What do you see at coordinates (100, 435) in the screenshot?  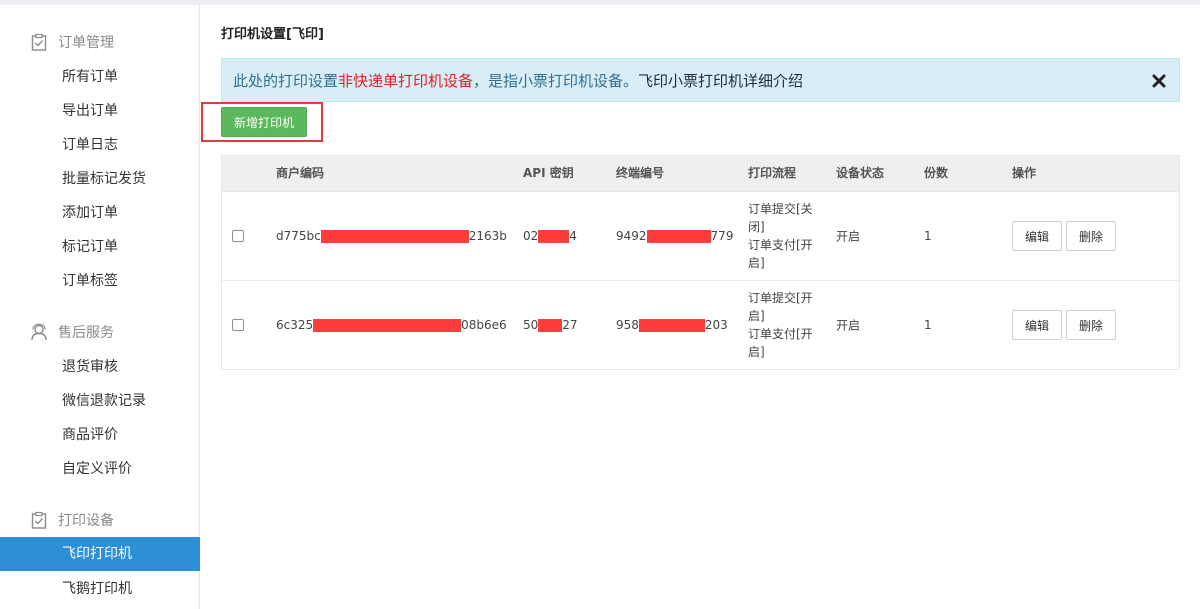 I see `sidebar-item-product-reviews: 商品评价` at bounding box center [100, 435].